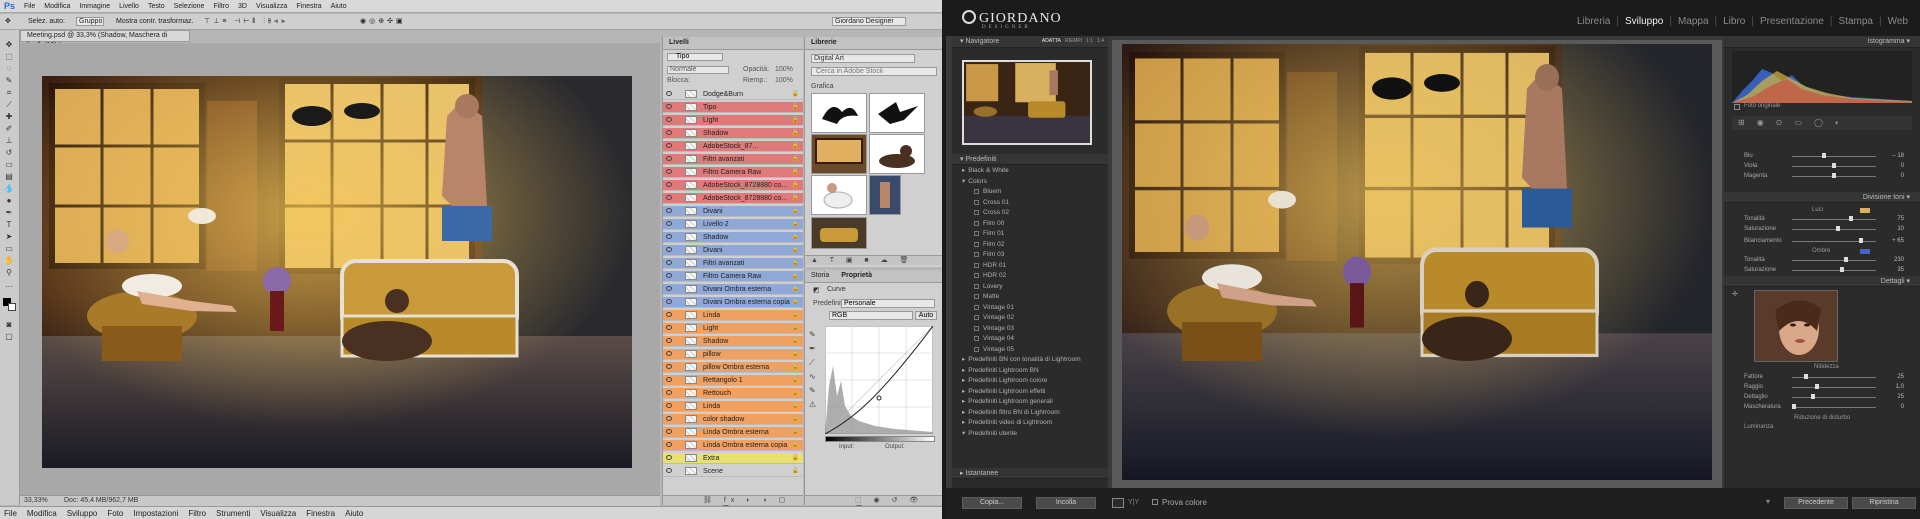 Image resolution: width=1920 pixels, height=519 pixels. I want to click on path-select-icon: ➤, so click(9, 237).